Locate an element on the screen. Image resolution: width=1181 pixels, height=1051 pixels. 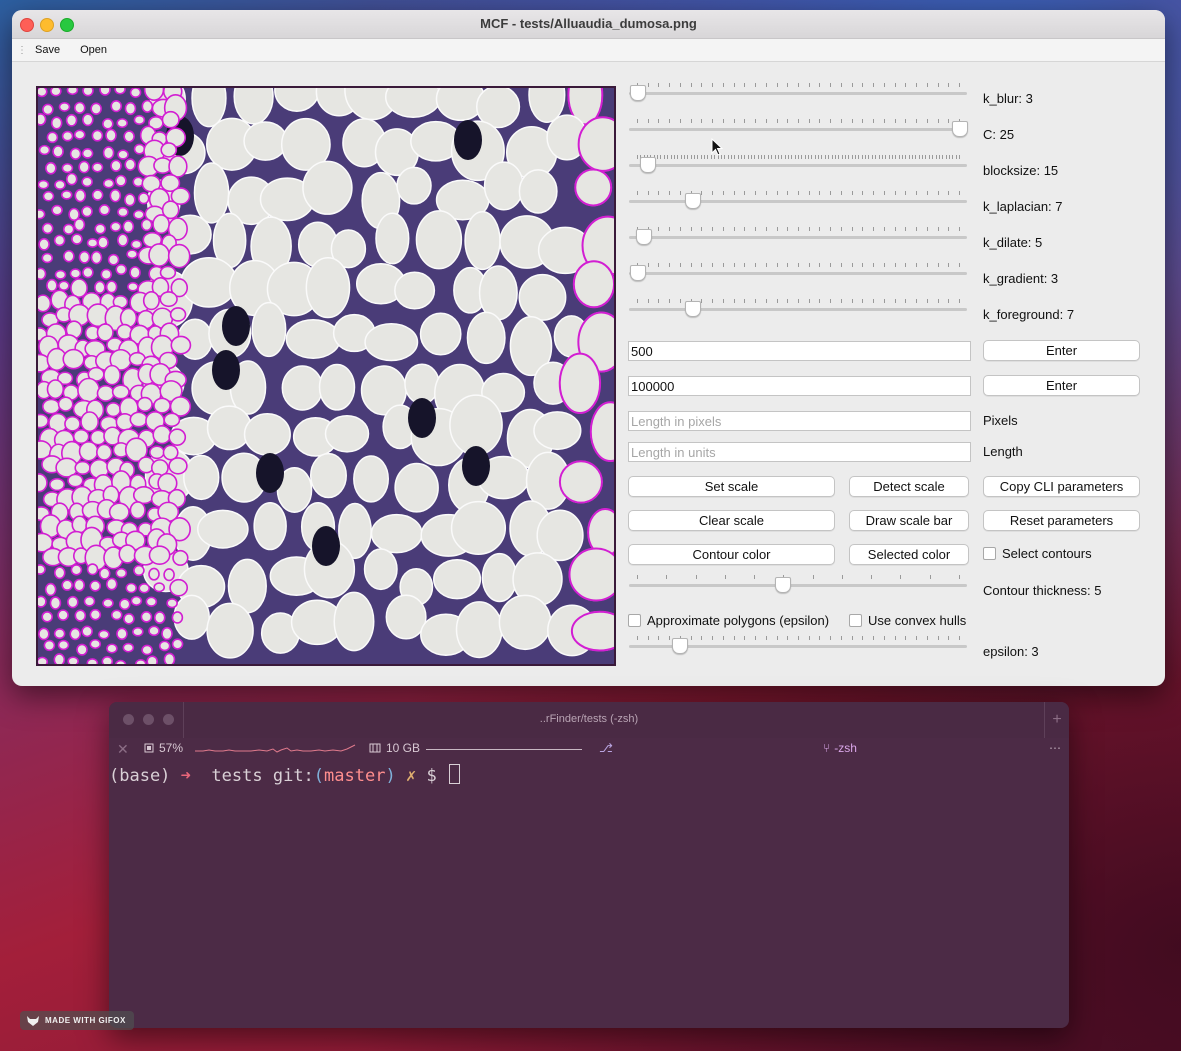
length-units-input is located at coordinates (799, 452).